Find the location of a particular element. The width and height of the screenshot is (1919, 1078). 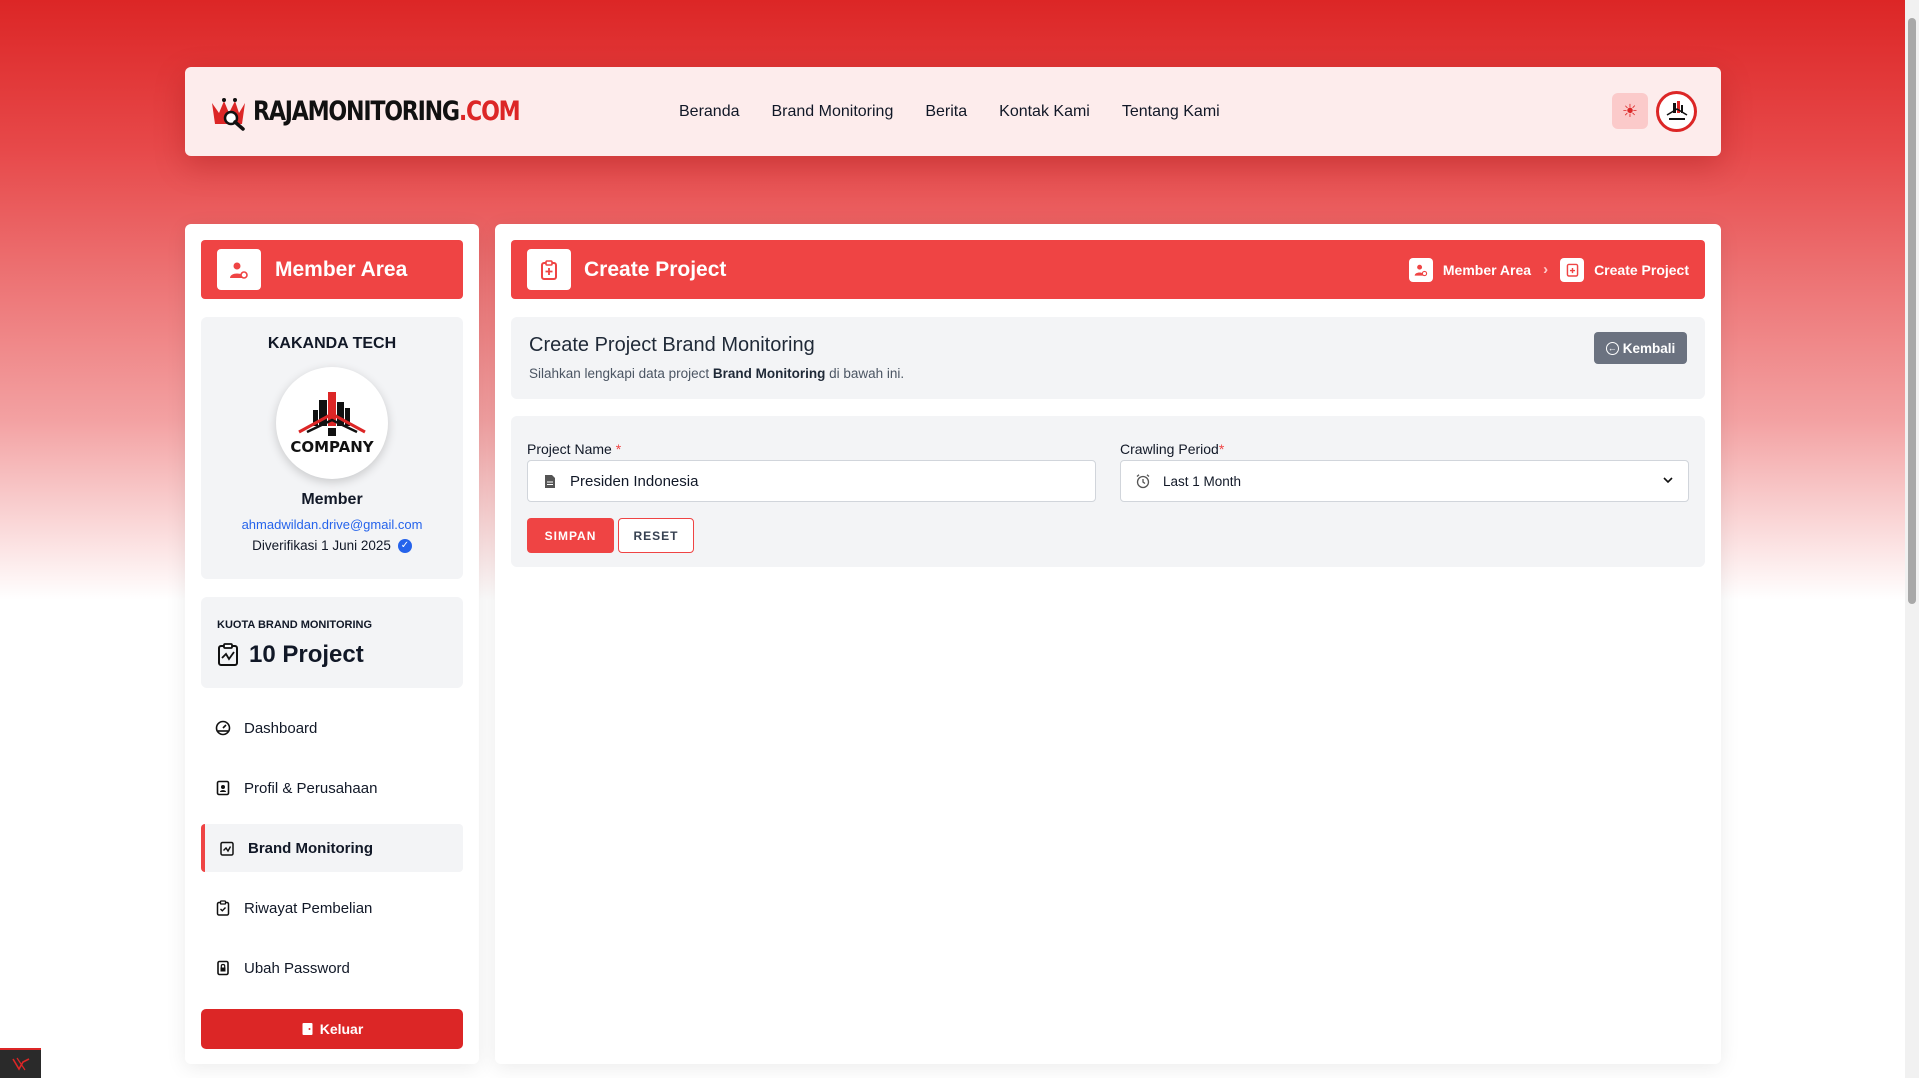

logout-icon is located at coordinates (307, 1029).